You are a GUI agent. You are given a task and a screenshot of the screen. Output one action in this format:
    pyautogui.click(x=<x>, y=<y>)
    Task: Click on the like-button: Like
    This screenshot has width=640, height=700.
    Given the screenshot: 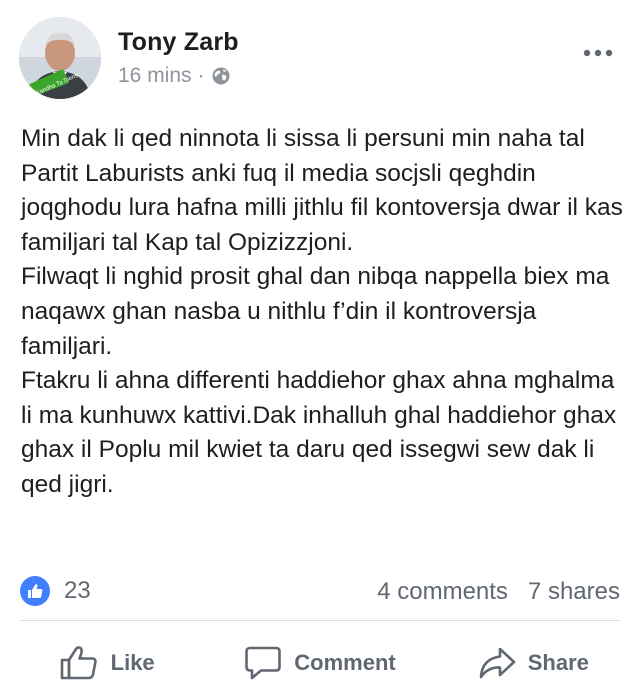 What is the action you would take?
    pyautogui.click(x=106, y=663)
    